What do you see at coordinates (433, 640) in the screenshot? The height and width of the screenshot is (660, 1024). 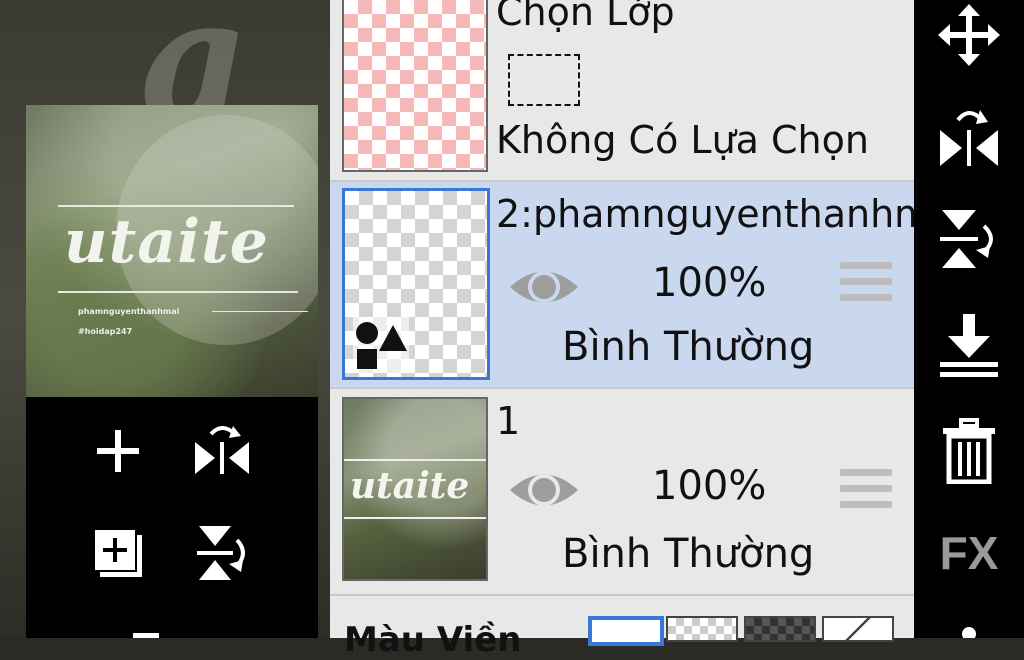 I see `border-color-label: Màu Viền` at bounding box center [433, 640].